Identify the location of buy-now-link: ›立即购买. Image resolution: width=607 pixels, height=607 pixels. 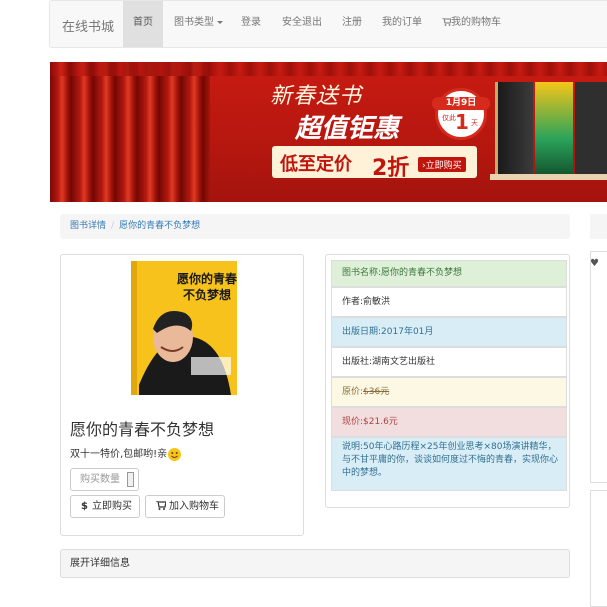
(442, 164).